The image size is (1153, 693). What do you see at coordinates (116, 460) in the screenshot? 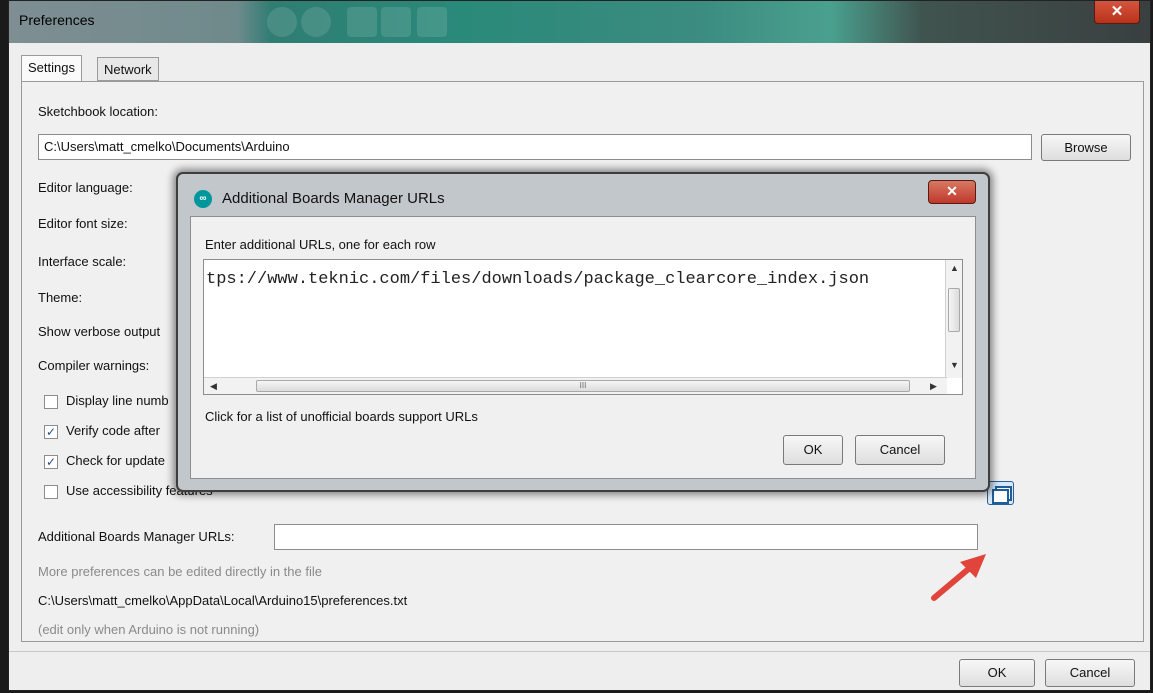
I see `check-for-updates-label: Check for update` at bounding box center [116, 460].